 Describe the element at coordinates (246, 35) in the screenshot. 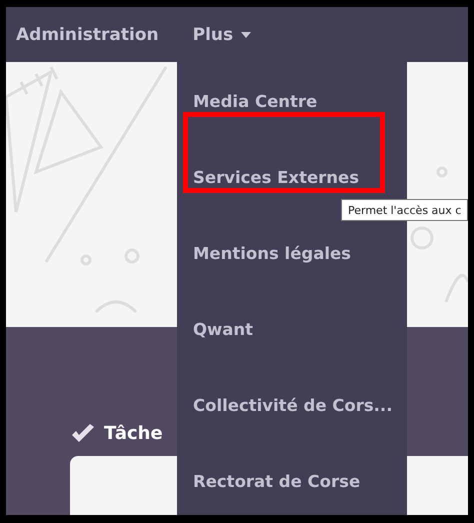

I see `caret-icon` at that location.